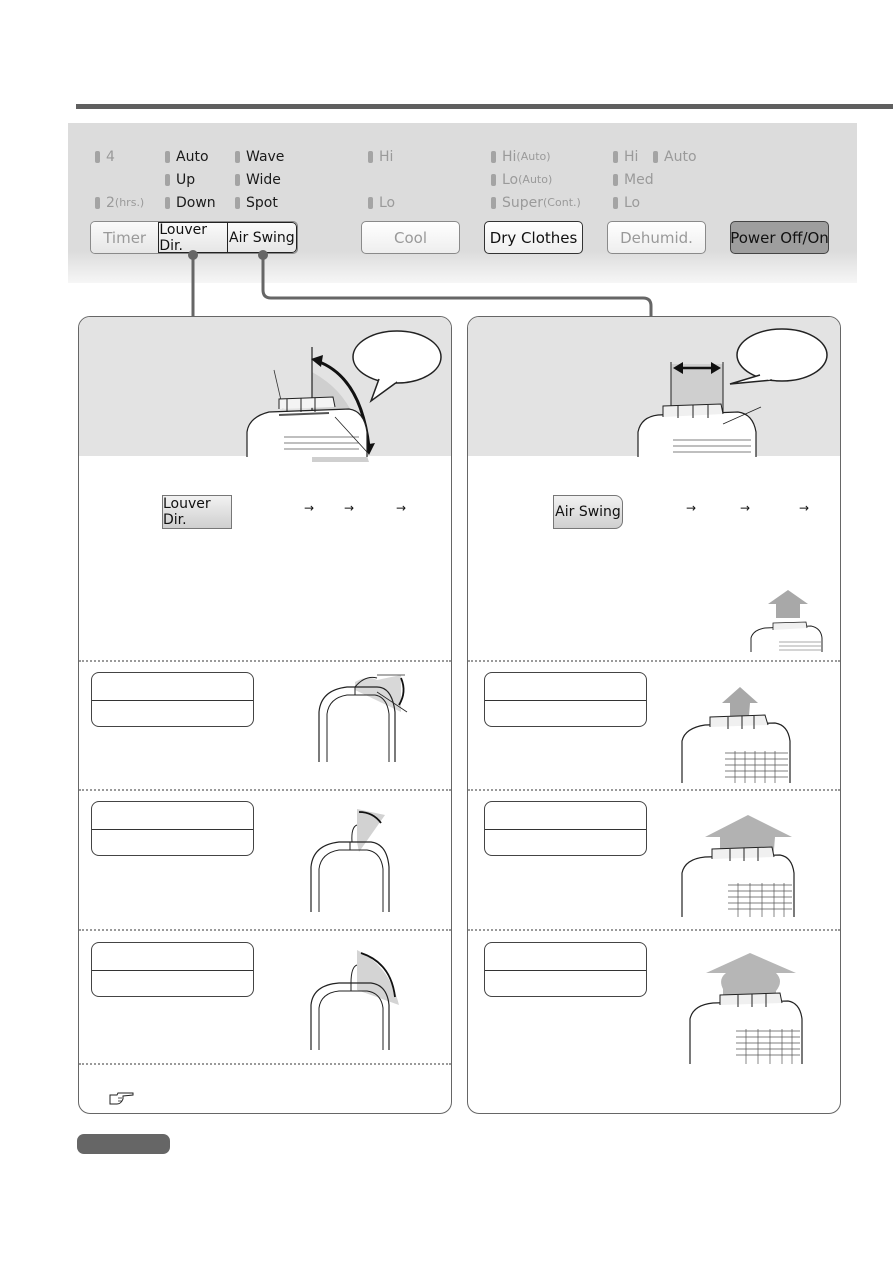 This screenshot has width=893, height=1263. I want to click on hand-pointer-icon, so click(121, 1098).